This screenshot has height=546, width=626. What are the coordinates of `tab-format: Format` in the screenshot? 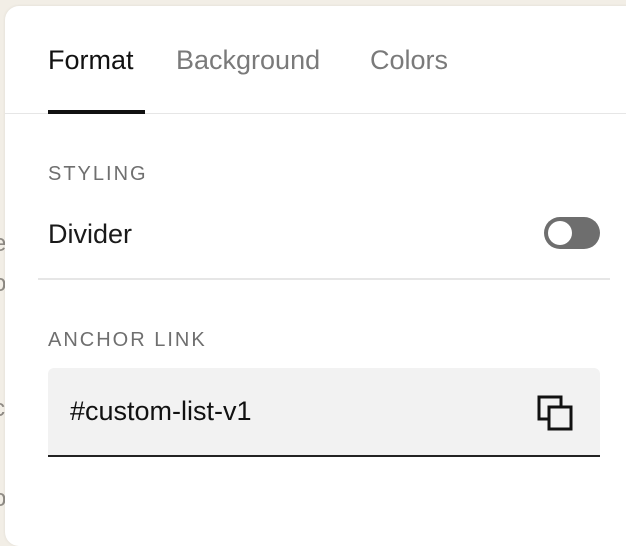 It's located at (91, 60).